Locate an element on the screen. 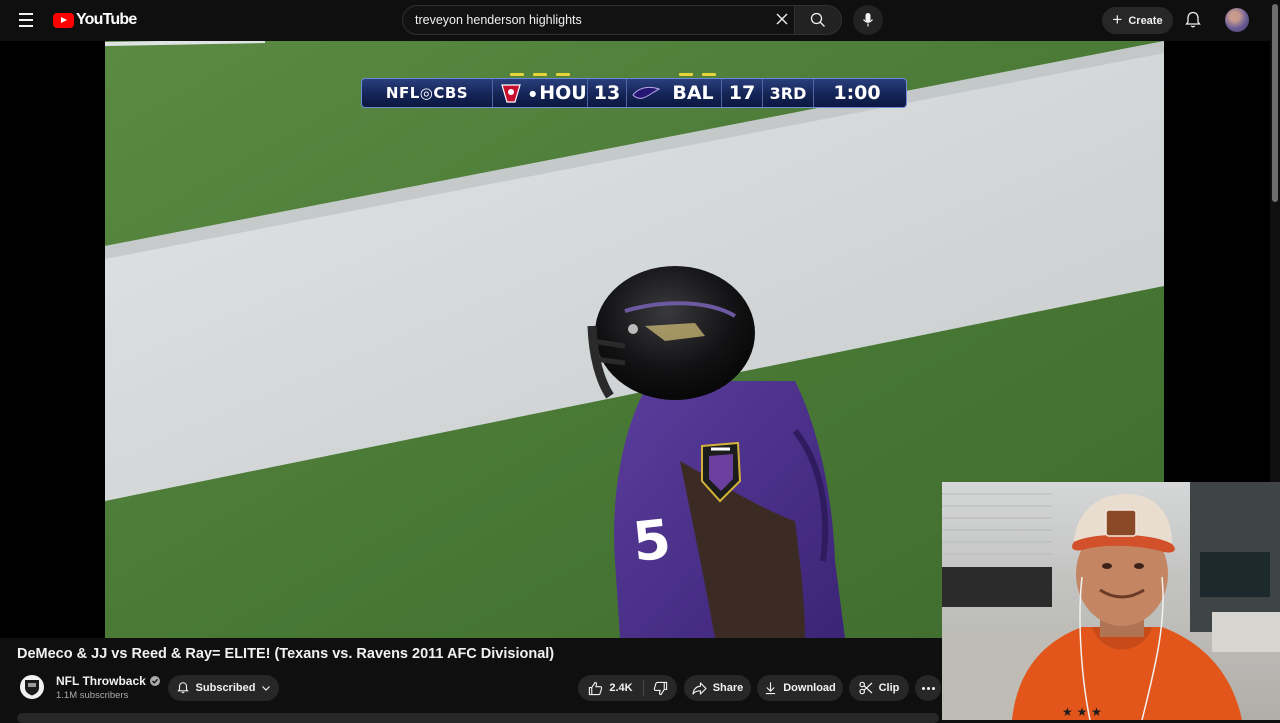  clip-button: Clip is located at coordinates (879, 688).